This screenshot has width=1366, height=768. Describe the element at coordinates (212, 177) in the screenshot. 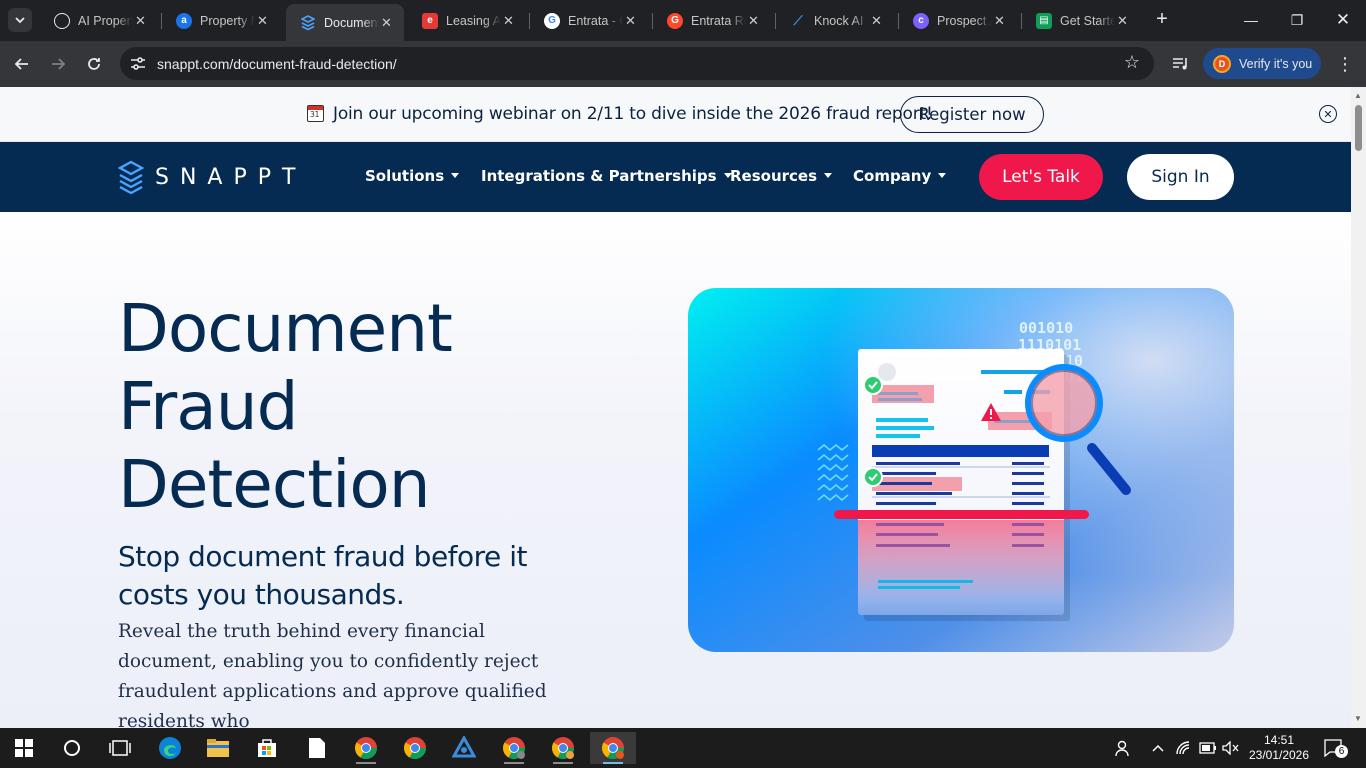

I see `snappt-logo: SNAPPT` at that location.